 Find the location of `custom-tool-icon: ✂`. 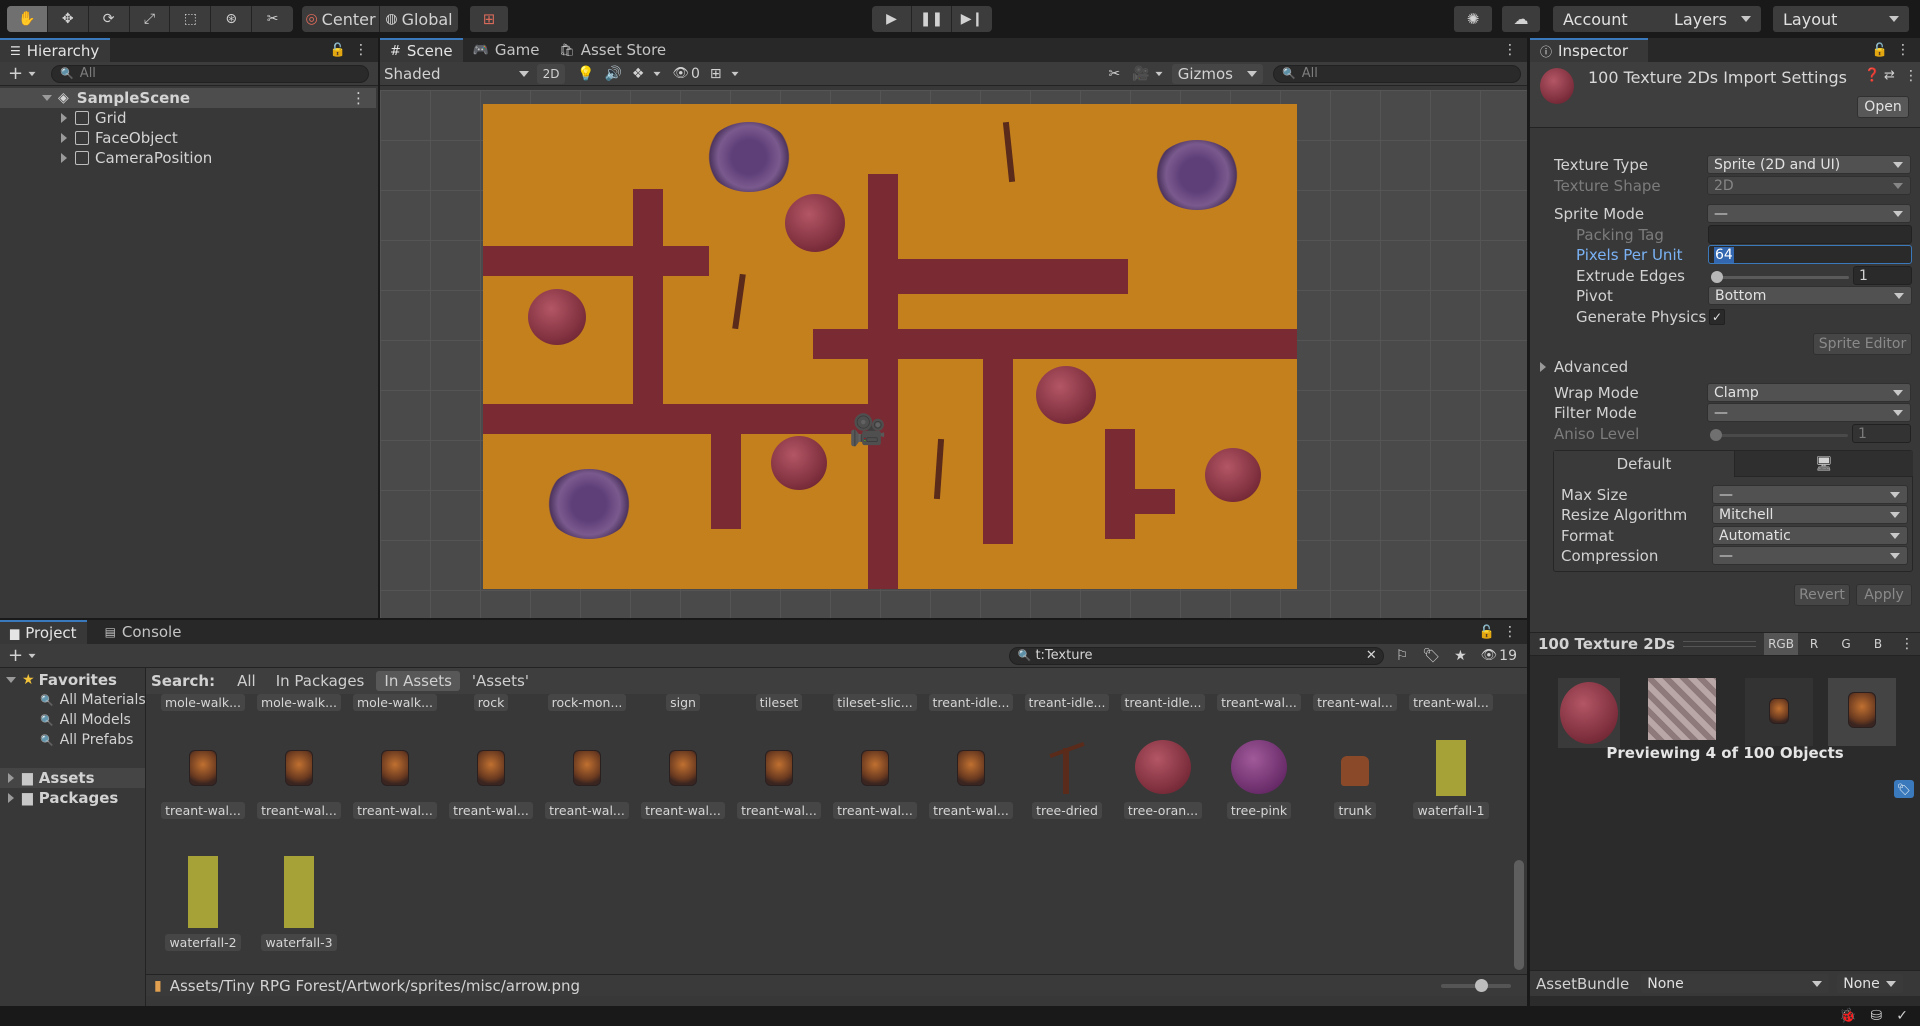

custom-tool-icon: ✂ is located at coordinates (272, 19).